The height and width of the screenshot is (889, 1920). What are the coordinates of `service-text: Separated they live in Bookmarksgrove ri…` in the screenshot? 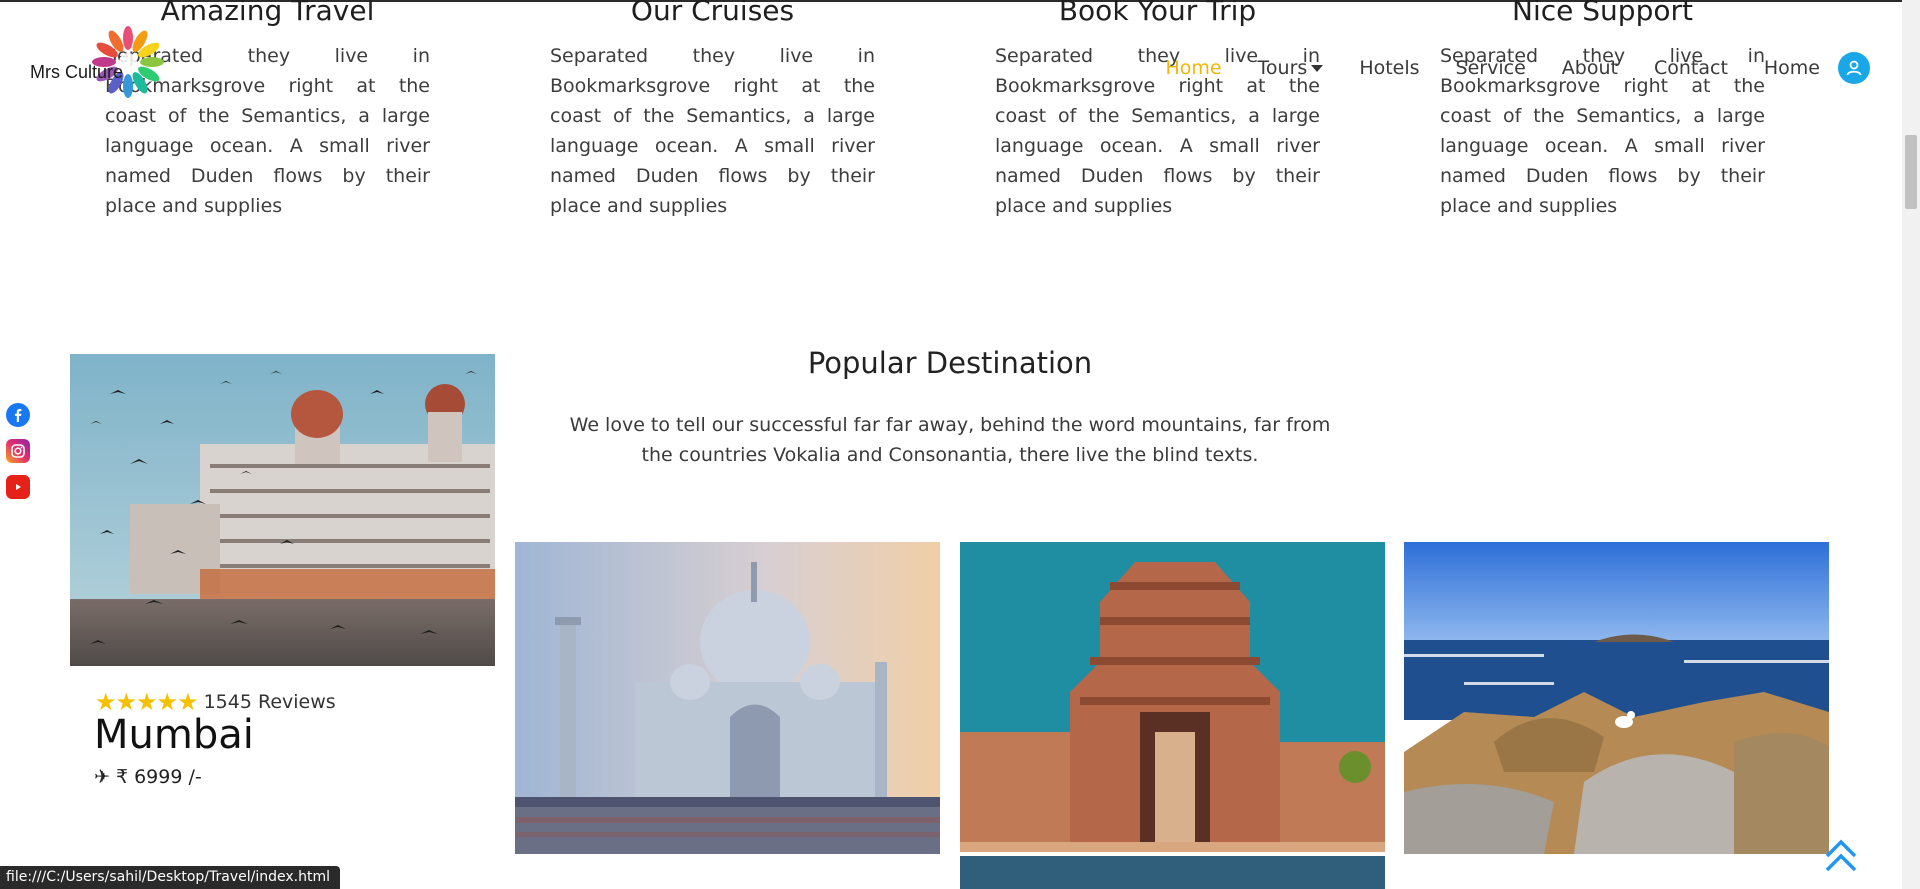 It's located at (712, 131).